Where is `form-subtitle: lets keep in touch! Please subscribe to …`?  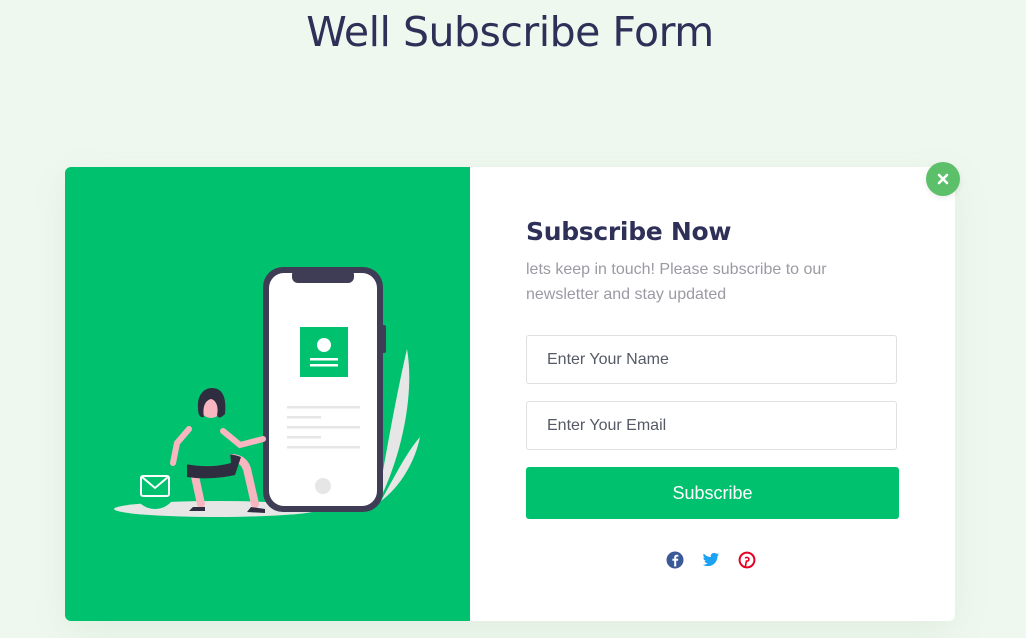 form-subtitle: lets keep in touch! Please subscribe to … is located at coordinates (676, 282).